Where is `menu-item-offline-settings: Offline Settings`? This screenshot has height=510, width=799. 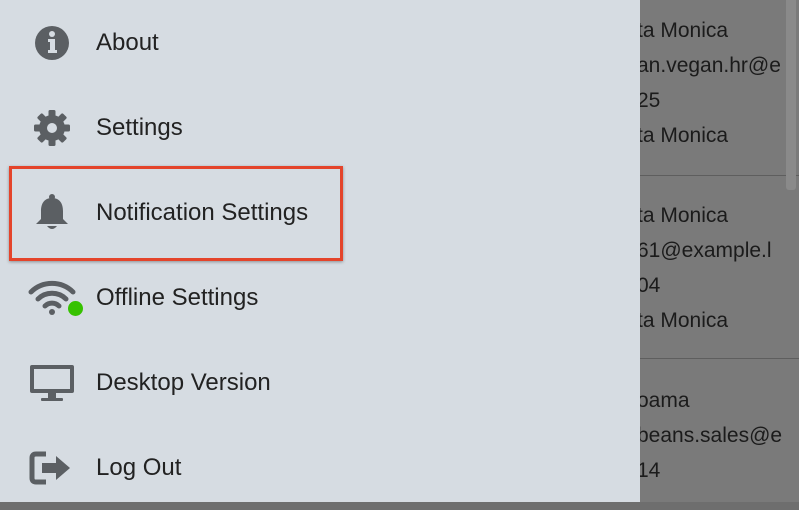 menu-item-offline-settings: Offline Settings is located at coordinates (320, 297).